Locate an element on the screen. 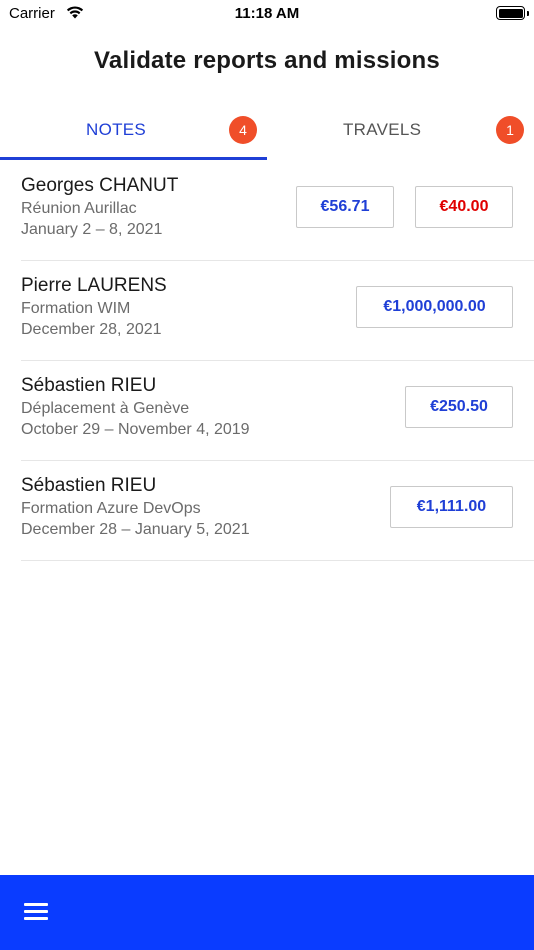 The height and width of the screenshot is (950, 534). bottom-bar is located at coordinates (267, 912).